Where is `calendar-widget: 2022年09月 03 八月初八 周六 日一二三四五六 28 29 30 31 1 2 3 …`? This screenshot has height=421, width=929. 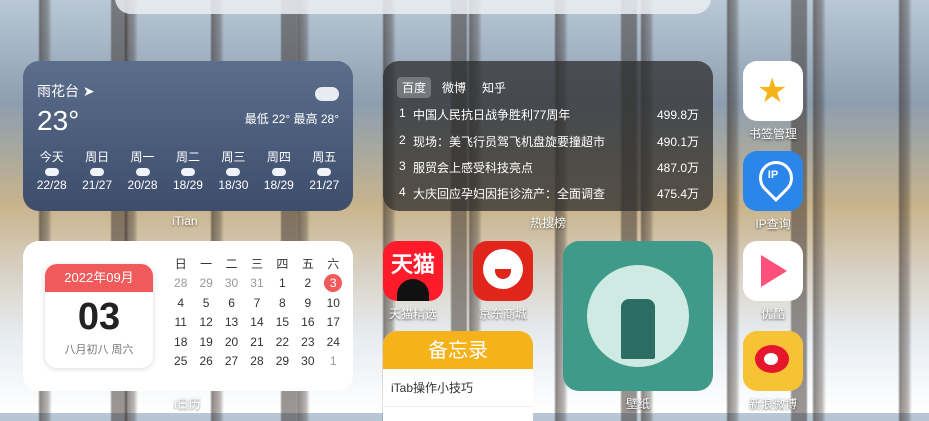
calendar-widget: 2022年09月 03 八月初八 周六 日一二三四五六 28 29 30 31 1 2 3 … is located at coordinates (188, 316).